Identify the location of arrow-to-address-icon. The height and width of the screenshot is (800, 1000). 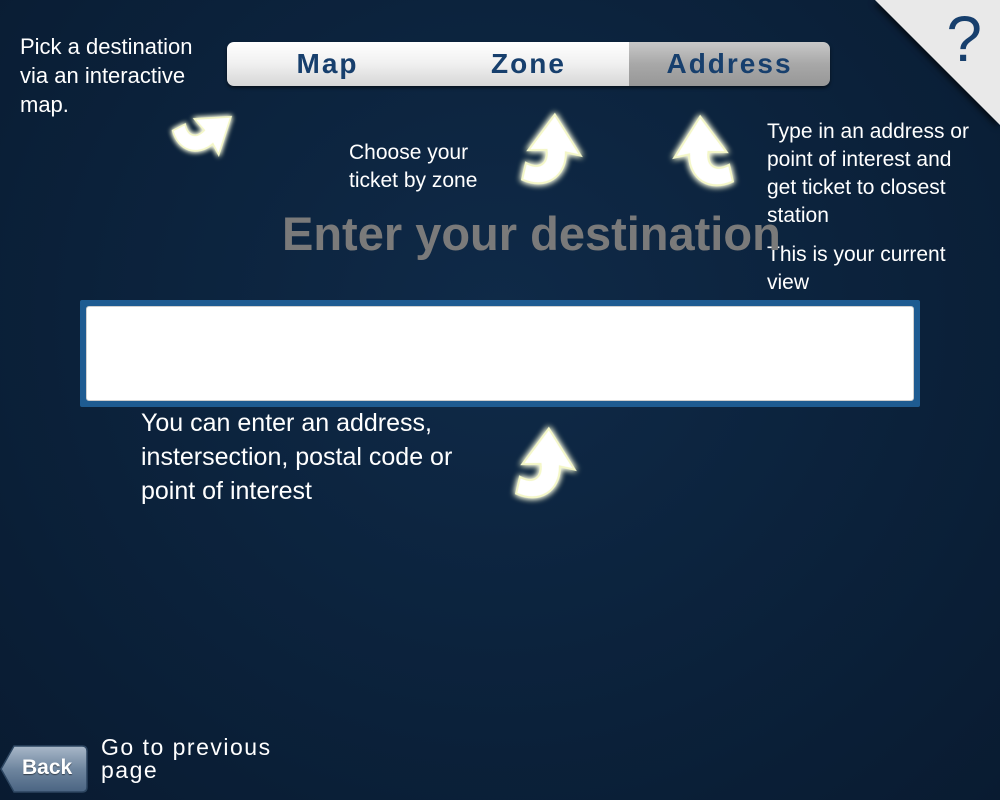
(709, 153).